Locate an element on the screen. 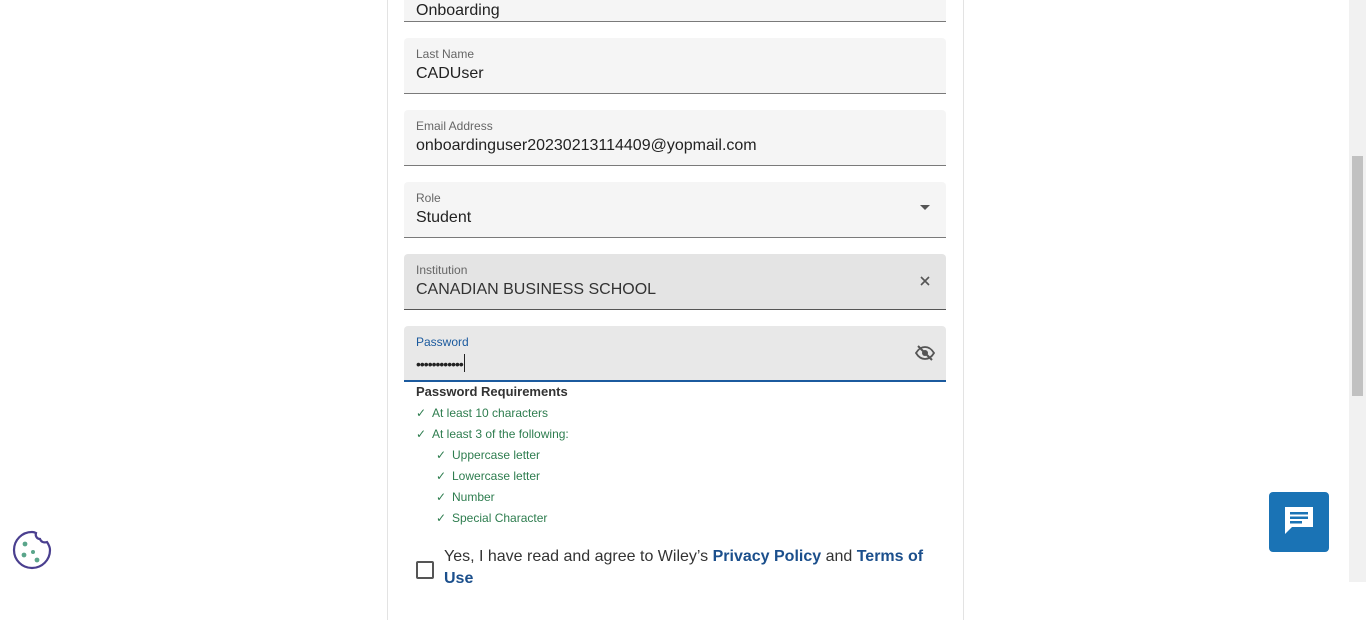 The width and height of the screenshot is (1366, 620). email-value: onboardinguser20230213114409@yopmail.com is located at coordinates (586, 145).